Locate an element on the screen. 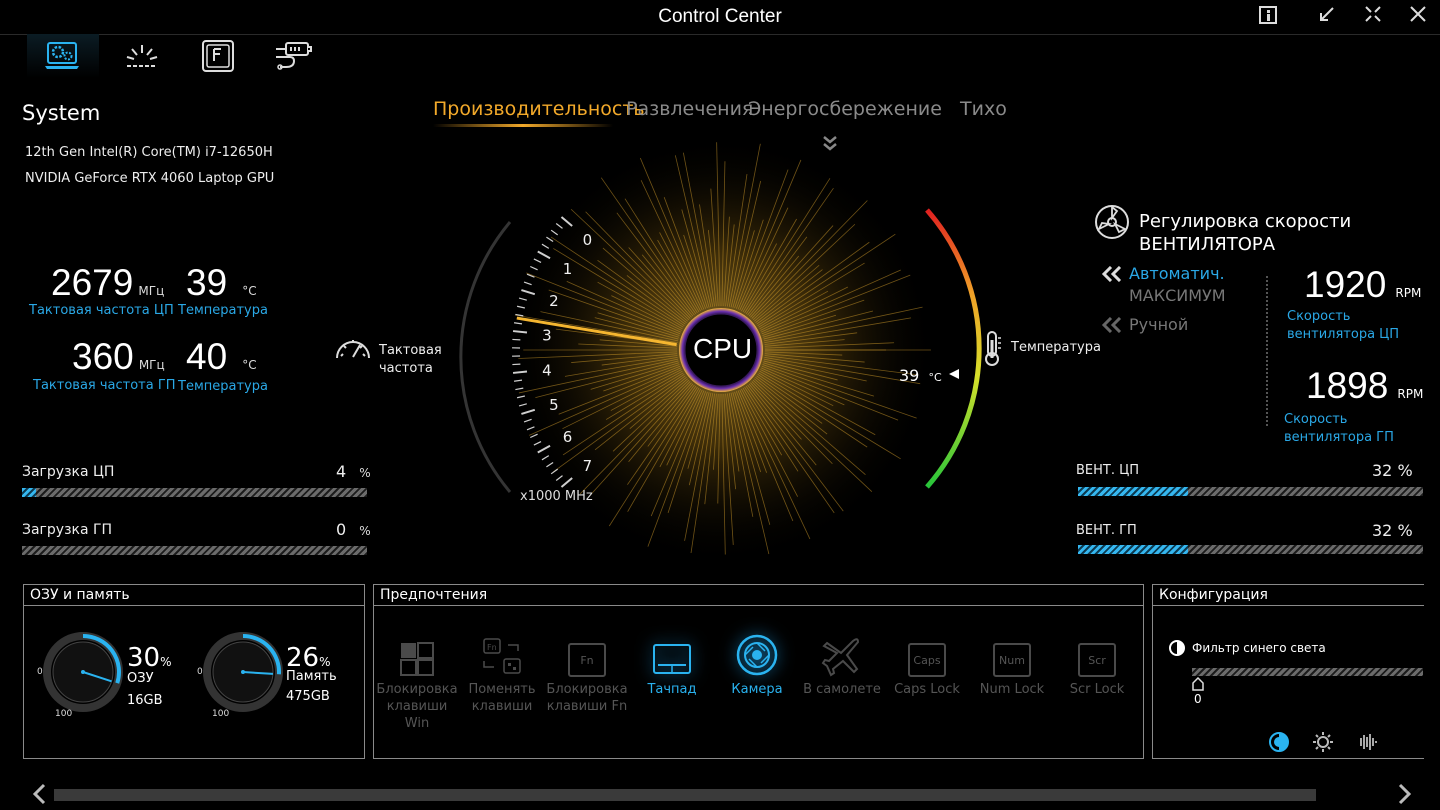 This screenshot has width=1440, height=810. double-chevron-left-icon is located at coordinates (1111, 325).